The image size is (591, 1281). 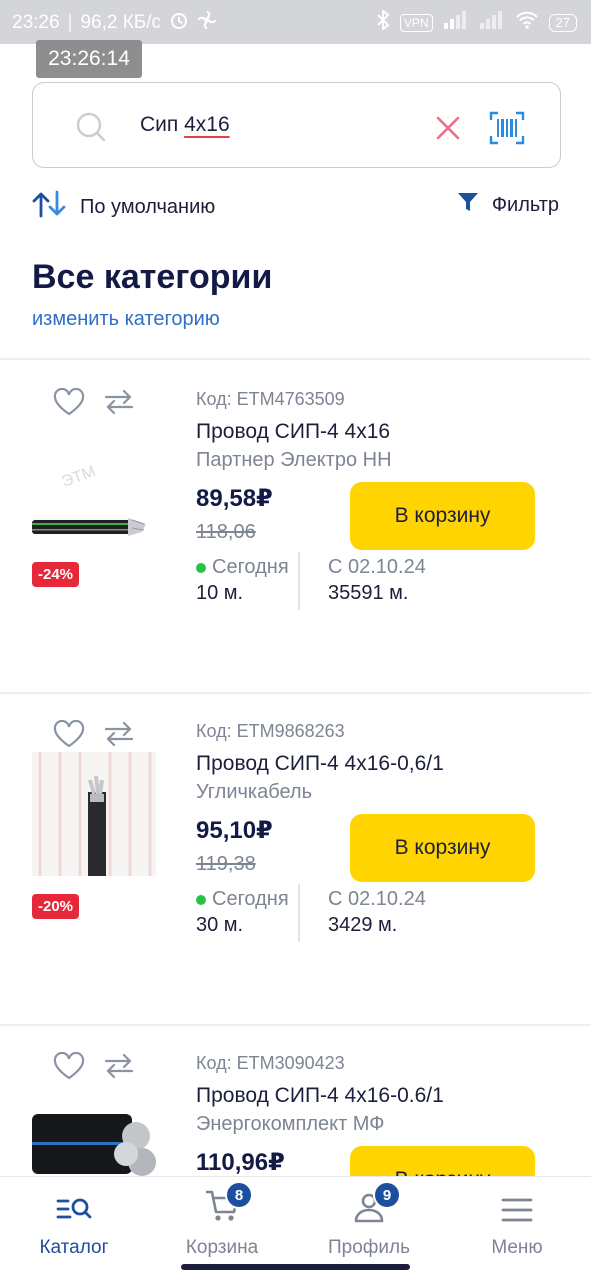 I want to click on nav-catalog-label: Каталог, so click(x=74, y=1247).